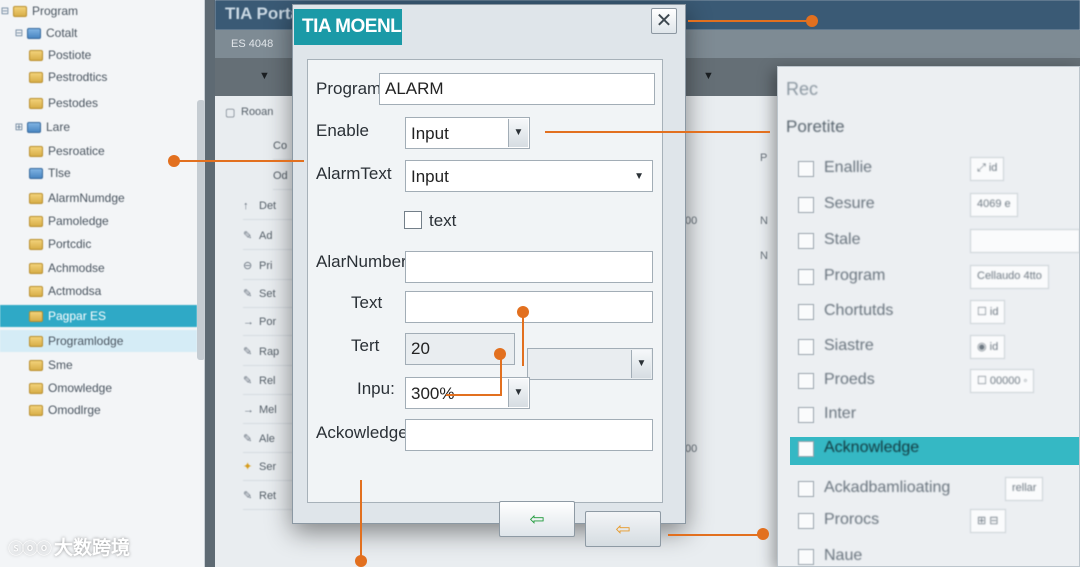 The image size is (1080, 567). I want to click on property-value: 4069 e, so click(994, 205).